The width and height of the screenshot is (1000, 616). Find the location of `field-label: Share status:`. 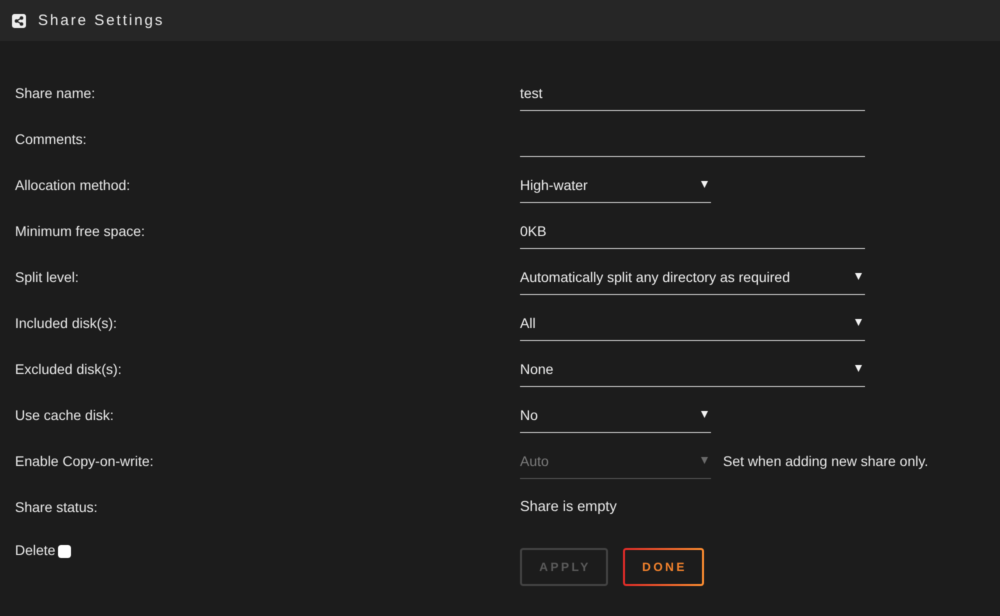

field-label: Share status: is located at coordinates (56, 507).